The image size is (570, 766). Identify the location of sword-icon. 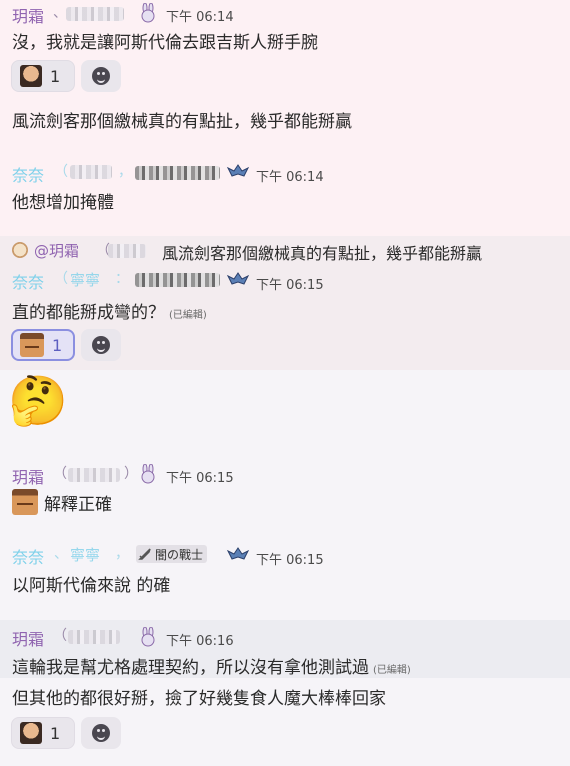
(144, 554).